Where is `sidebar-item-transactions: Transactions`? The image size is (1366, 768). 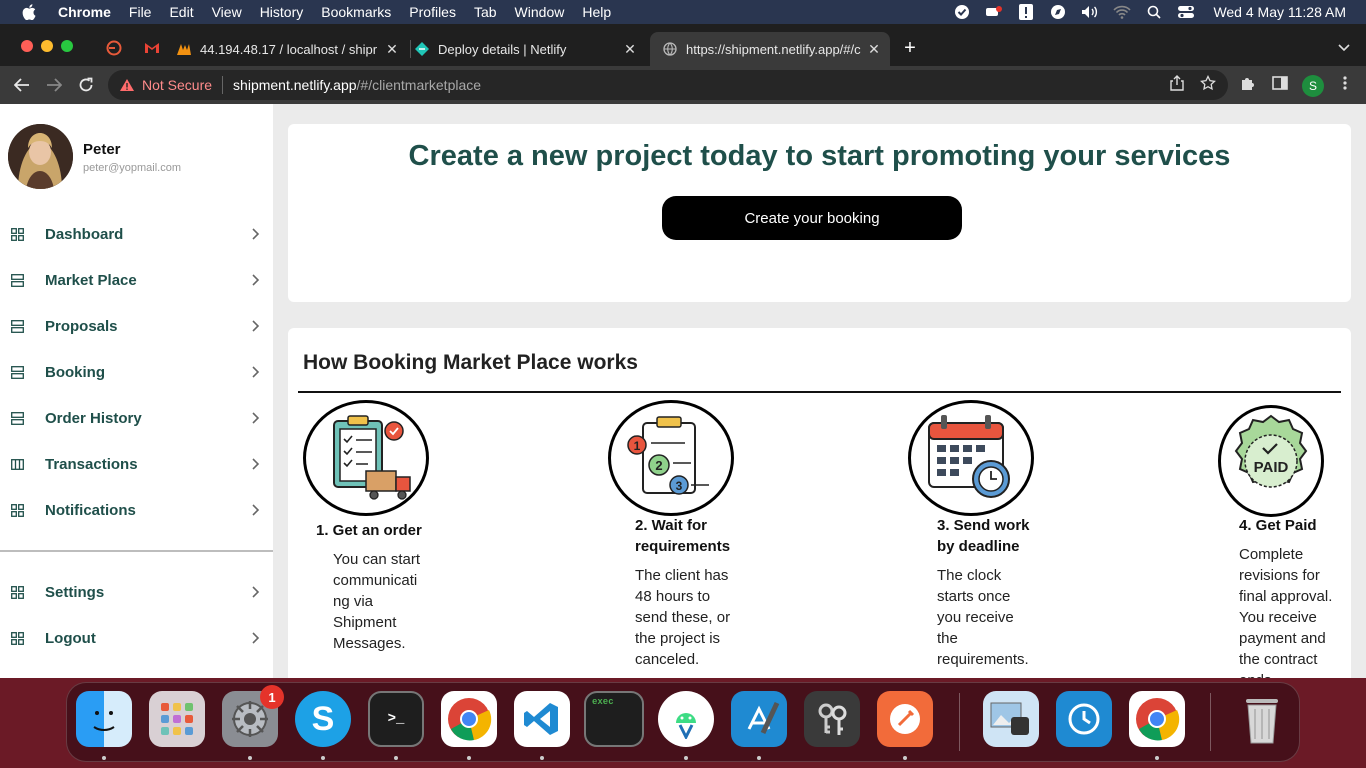
sidebar-item-transactions: Transactions is located at coordinates (136, 464).